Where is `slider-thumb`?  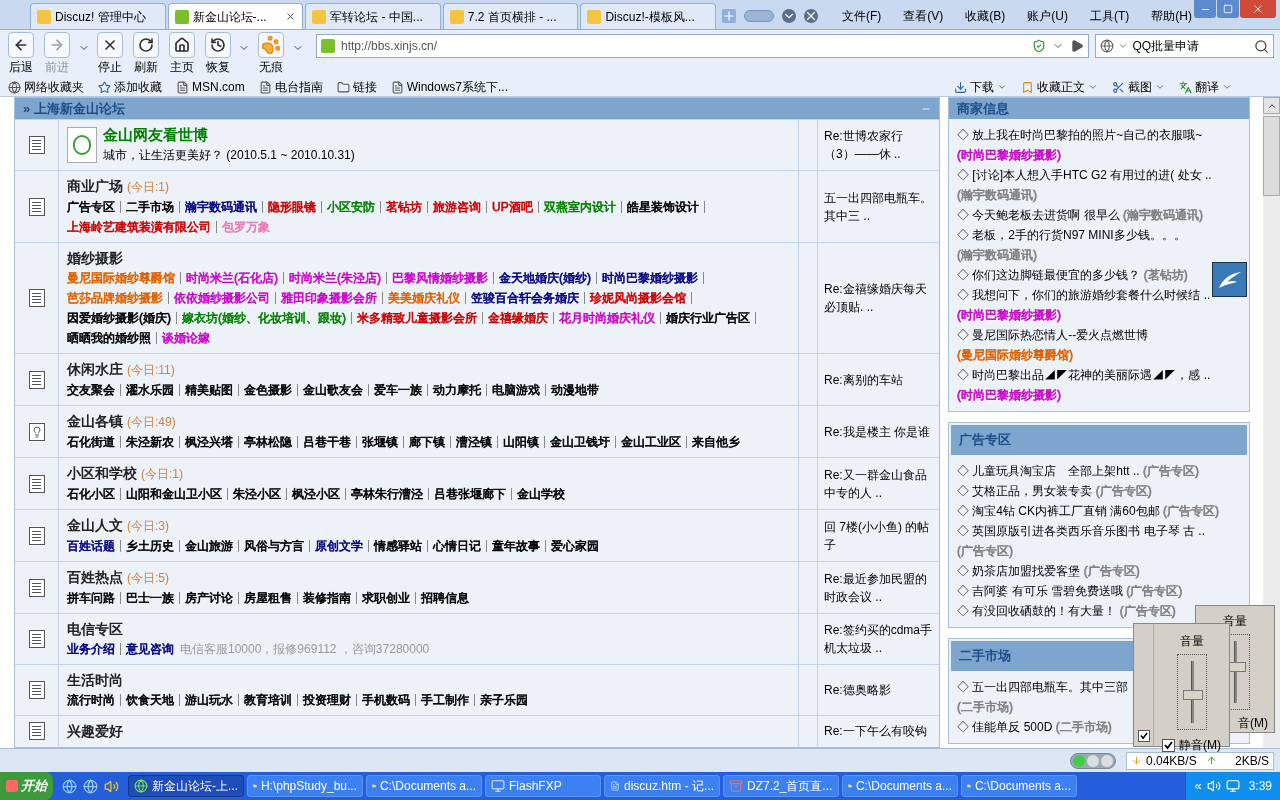 slider-thumb is located at coordinates (1192, 694).